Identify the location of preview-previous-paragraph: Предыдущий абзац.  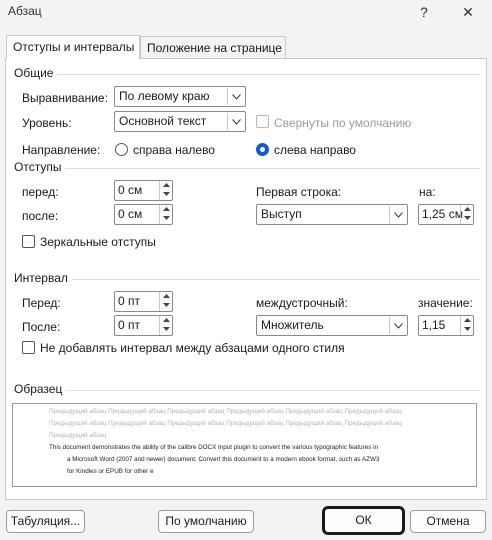
(78, 435).